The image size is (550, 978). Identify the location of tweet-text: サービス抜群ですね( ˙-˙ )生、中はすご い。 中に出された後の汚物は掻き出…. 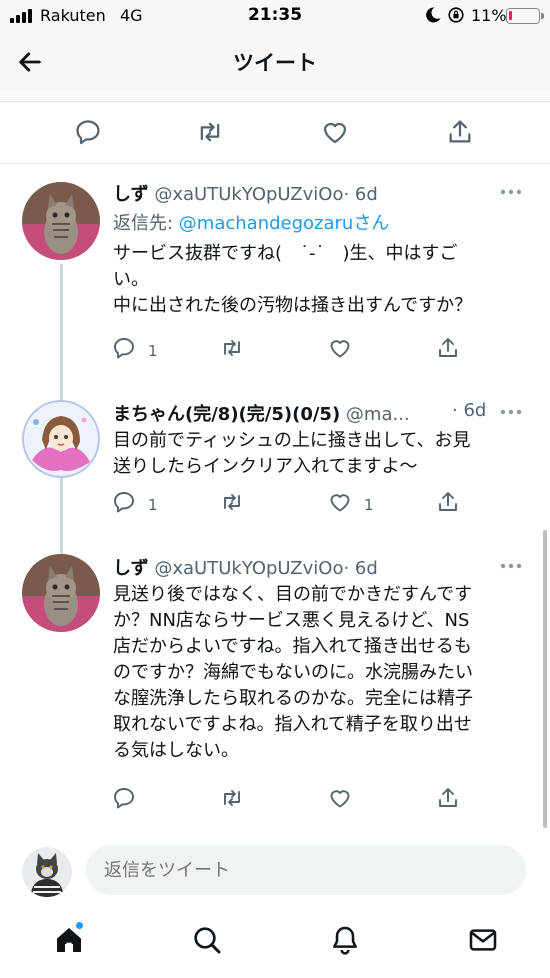
(293, 279).